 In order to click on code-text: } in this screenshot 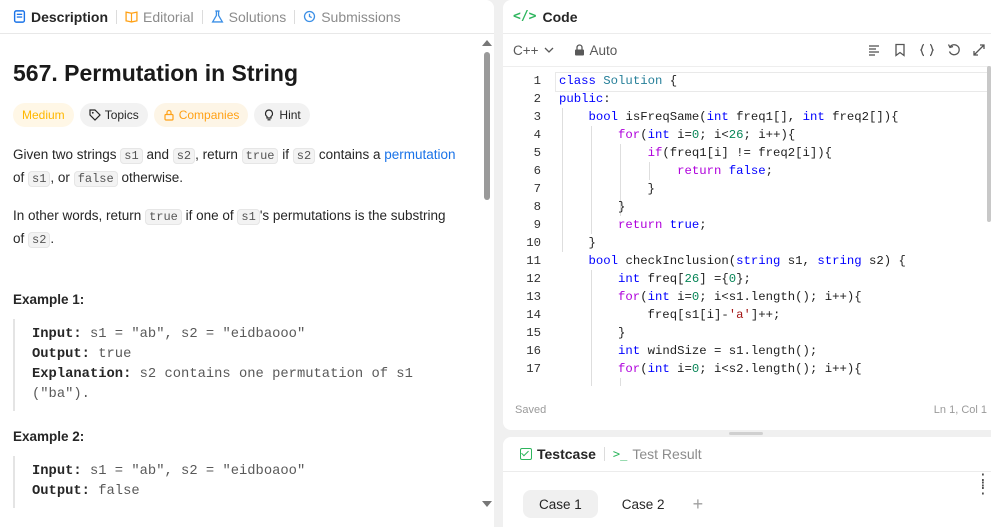, I will do `click(592, 333)`.